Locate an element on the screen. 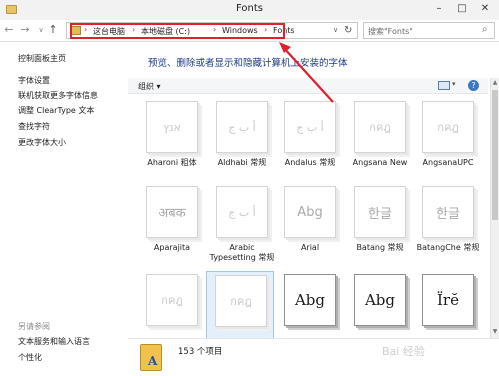  font-settings-link: 字体设置 is located at coordinates (34, 80).